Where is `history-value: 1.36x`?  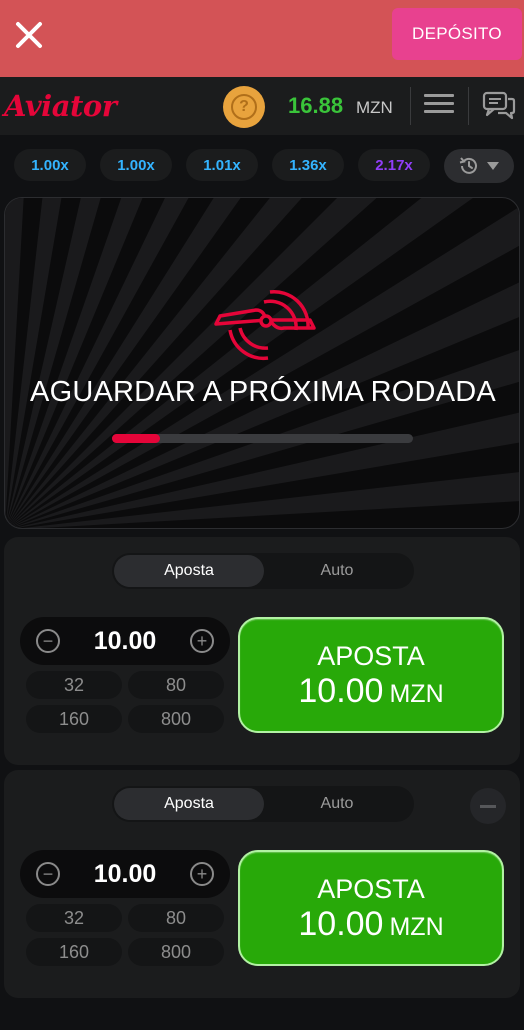
history-value: 1.36x is located at coordinates (308, 165).